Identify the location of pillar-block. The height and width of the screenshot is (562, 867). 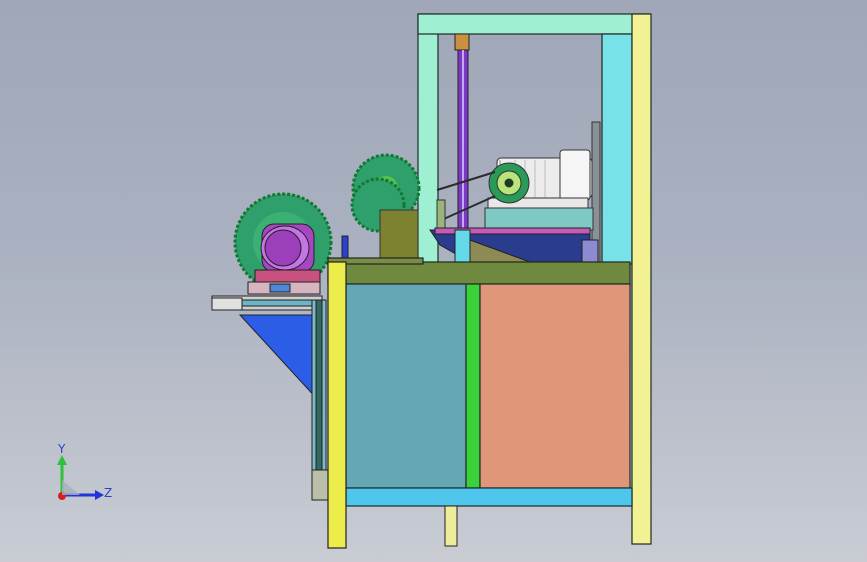
(441, 215).